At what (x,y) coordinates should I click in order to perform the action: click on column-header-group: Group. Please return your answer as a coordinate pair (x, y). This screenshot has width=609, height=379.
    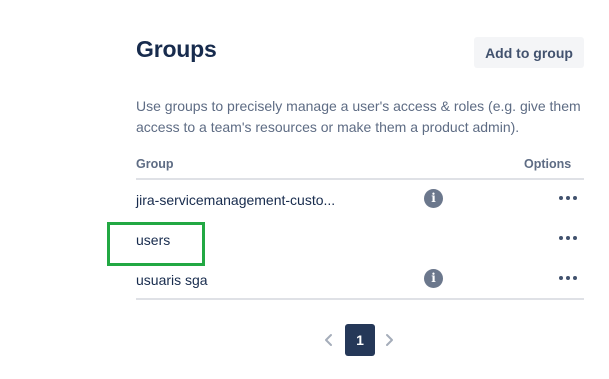
    Looking at the image, I should click on (155, 164).